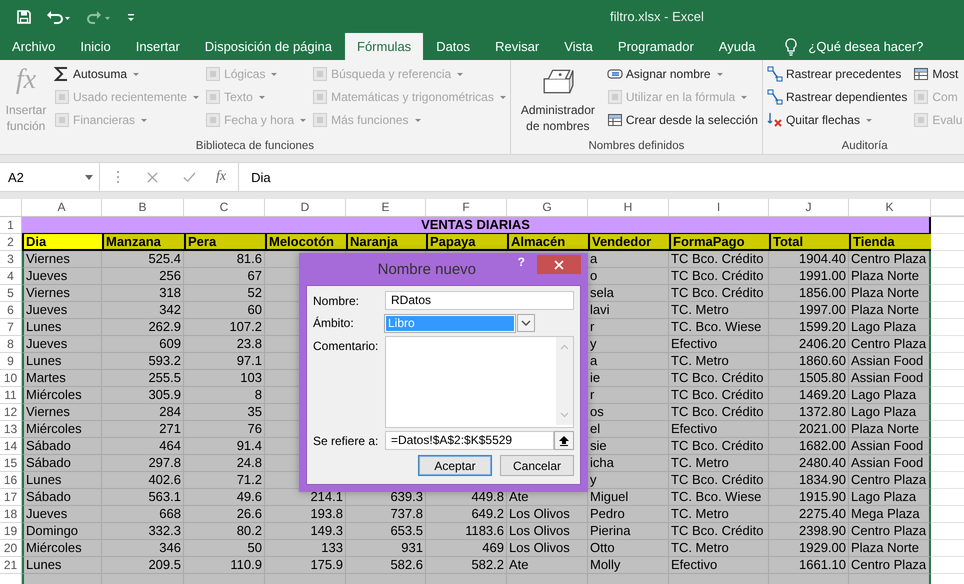  What do you see at coordinates (479, 300) in the screenshot?
I see `name-field: RDatos` at bounding box center [479, 300].